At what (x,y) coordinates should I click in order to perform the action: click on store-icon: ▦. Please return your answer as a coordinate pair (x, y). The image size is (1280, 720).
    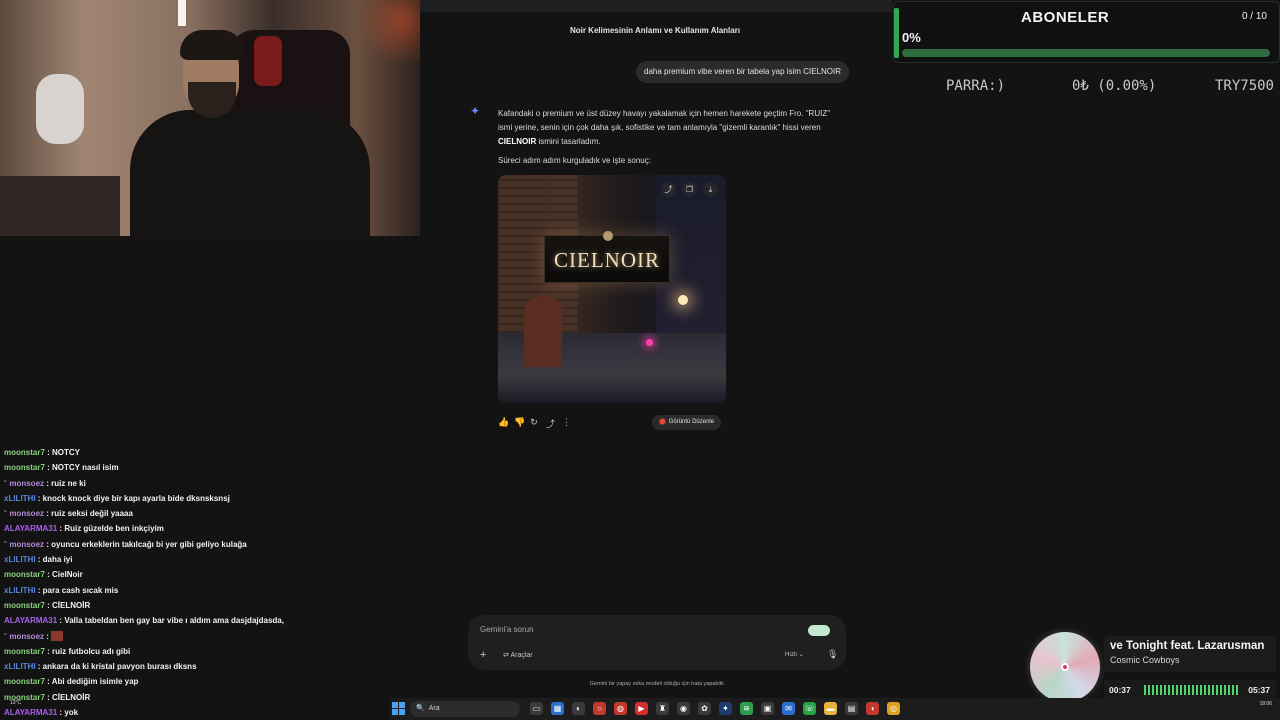
    Looking at the image, I should click on (557, 708).